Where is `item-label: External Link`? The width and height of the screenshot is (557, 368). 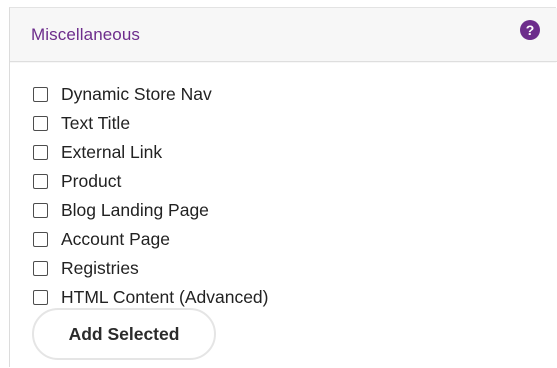 item-label: External Link is located at coordinates (112, 152).